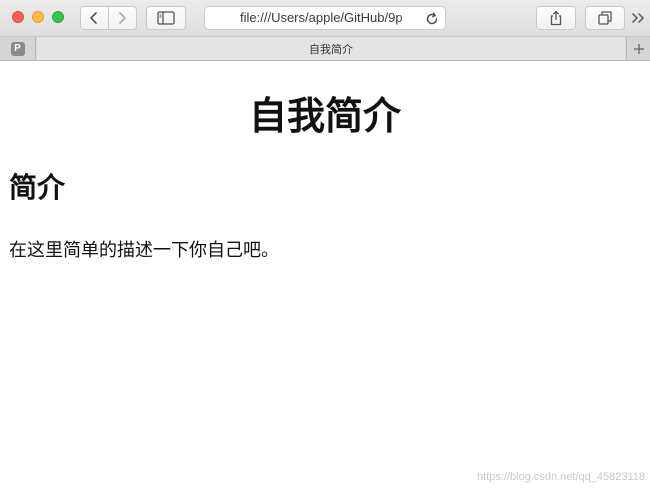  What do you see at coordinates (38, 17) in the screenshot?
I see `minimize-window-button` at bounding box center [38, 17].